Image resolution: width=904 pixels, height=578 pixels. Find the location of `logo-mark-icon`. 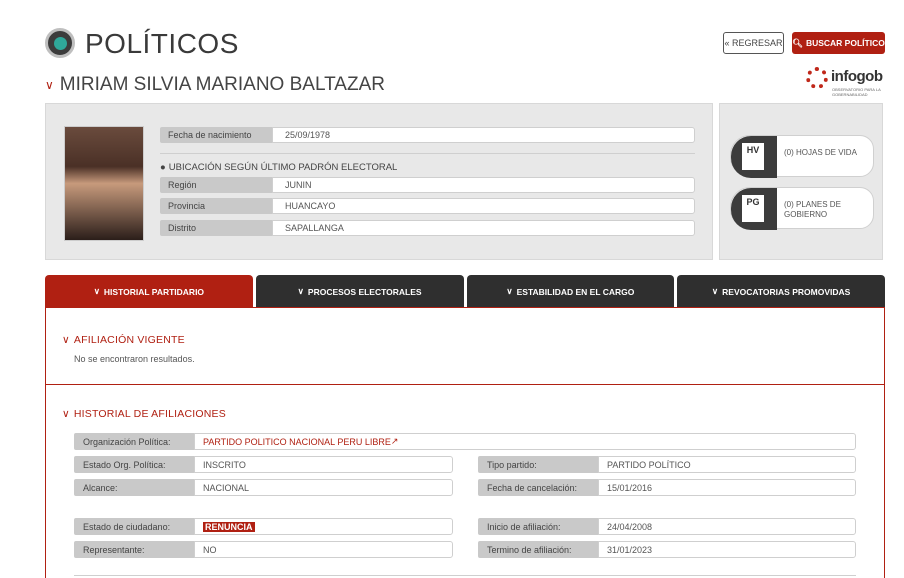

logo-mark-icon is located at coordinates (817, 78).